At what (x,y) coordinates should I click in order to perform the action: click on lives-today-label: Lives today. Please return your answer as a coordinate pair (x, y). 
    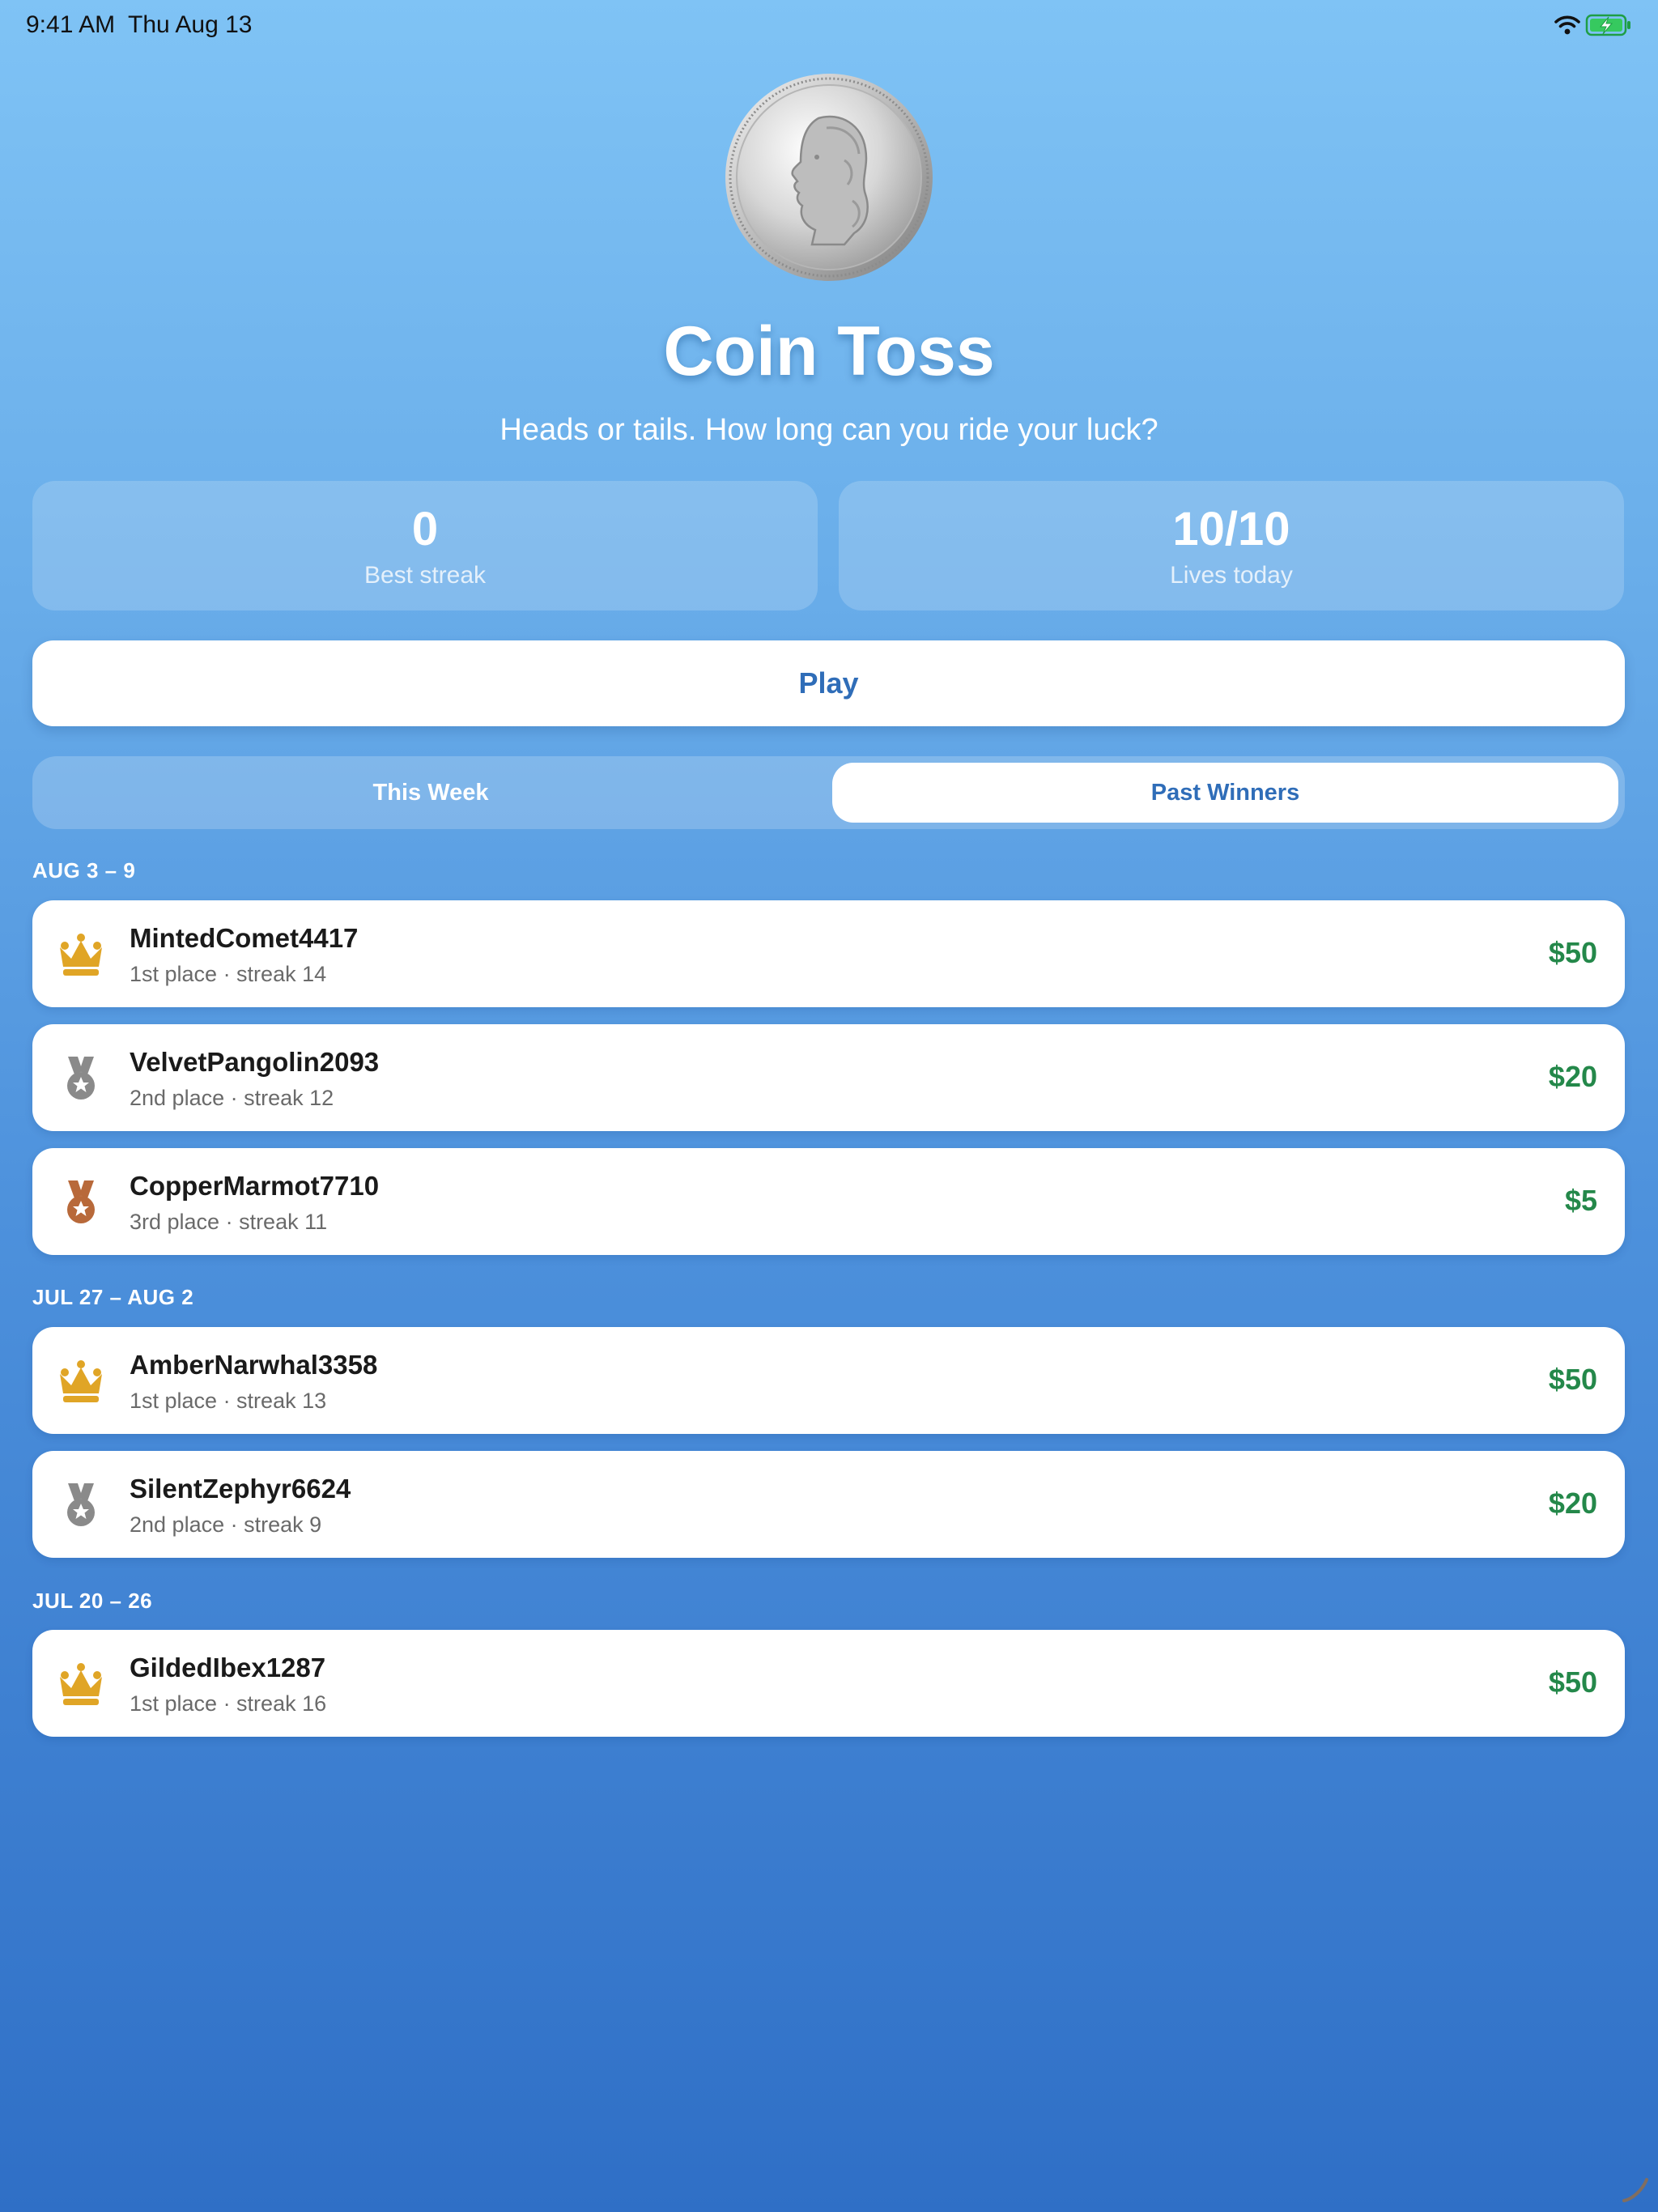
    Looking at the image, I should click on (1231, 576).